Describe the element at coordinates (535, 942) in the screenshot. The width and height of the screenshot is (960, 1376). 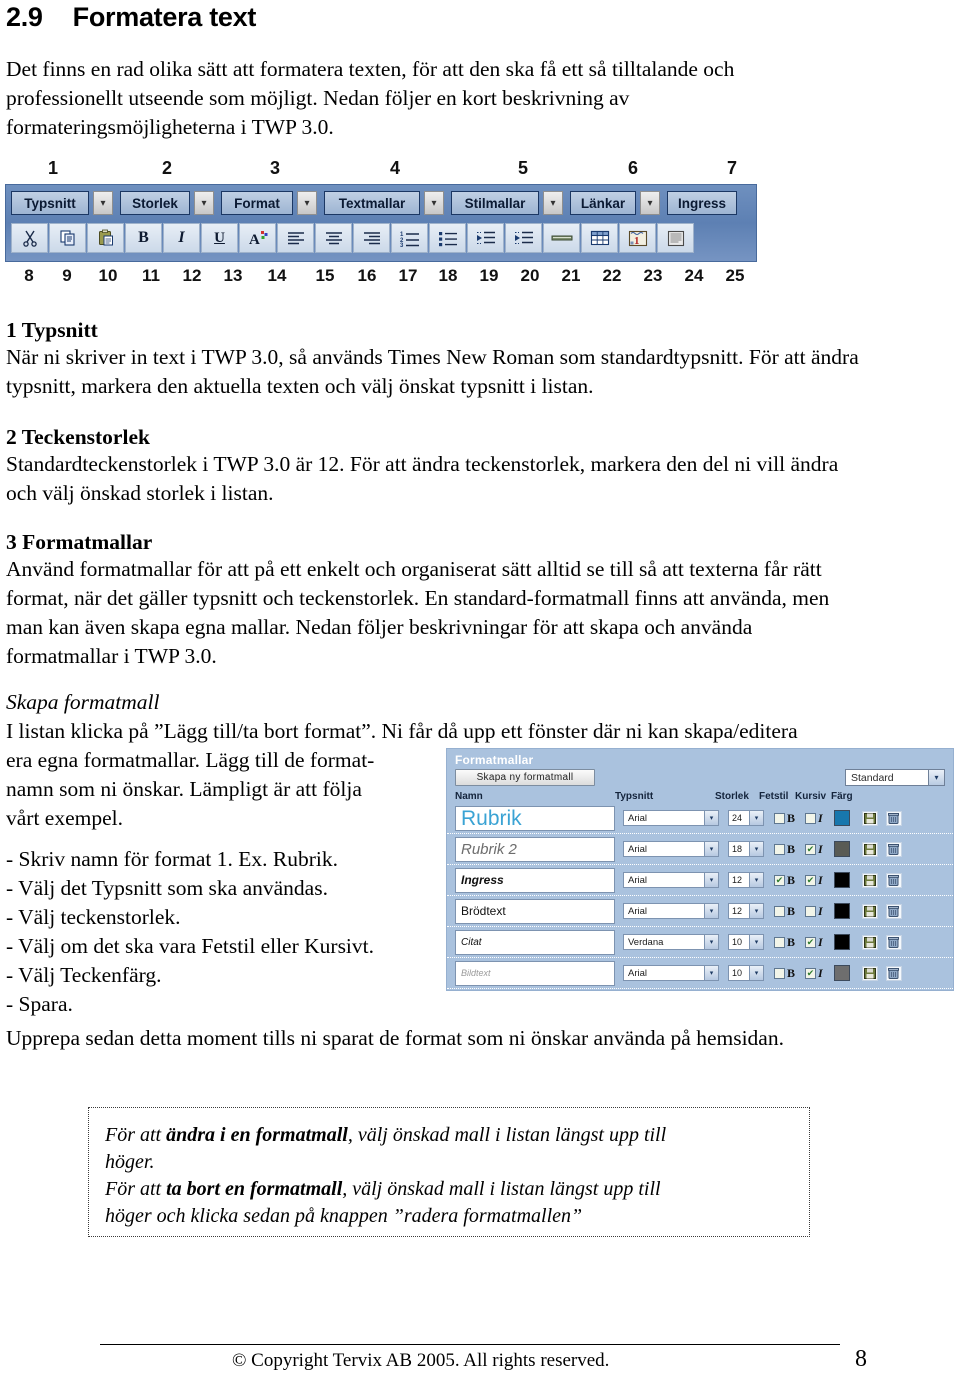
I see `template-name-input: Citat` at that location.